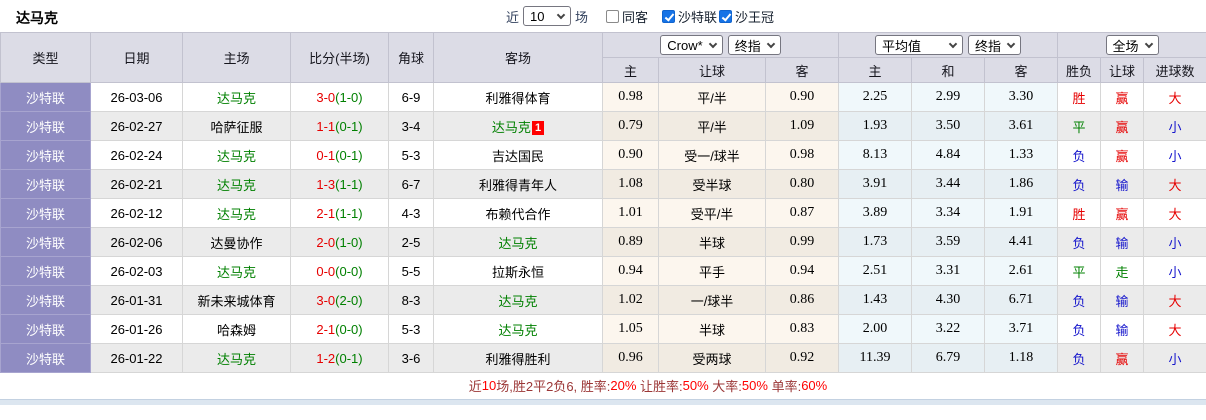 The width and height of the screenshot is (1206, 420). What do you see at coordinates (236, 126) in the screenshot?
I see `home-team-cell: 哈萨征服` at bounding box center [236, 126].